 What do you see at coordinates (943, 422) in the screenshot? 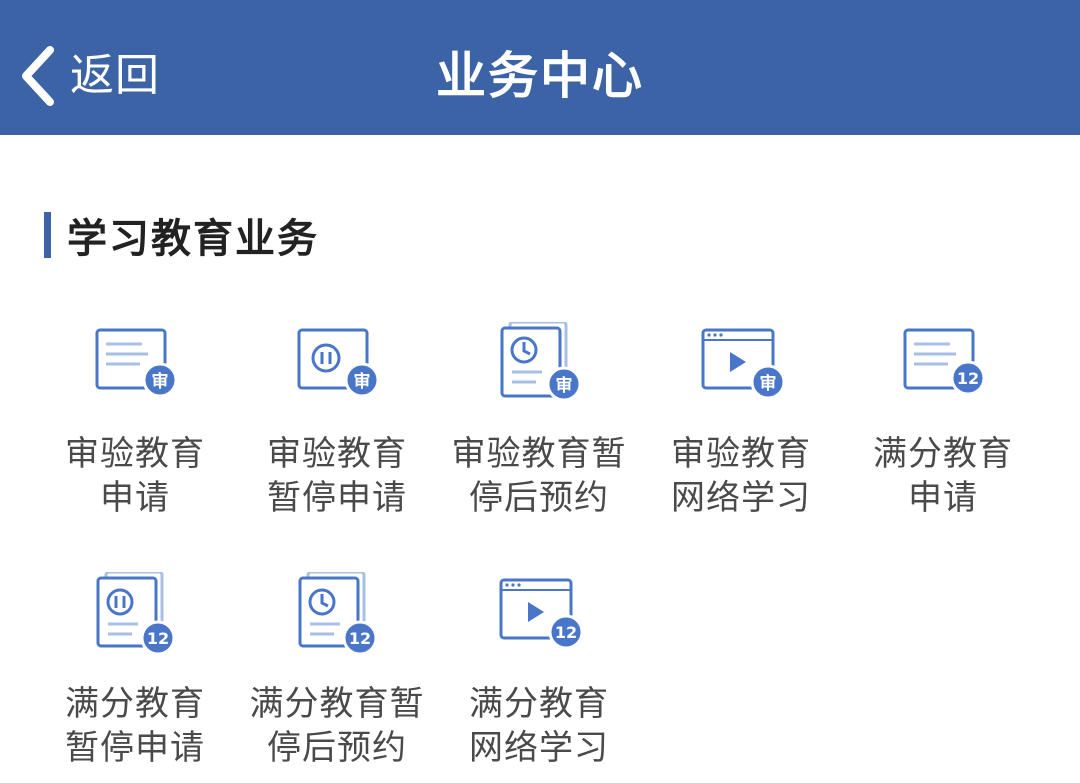
I see `service-tile-full-score-education-apply: 12 满分教育 申请` at bounding box center [943, 422].